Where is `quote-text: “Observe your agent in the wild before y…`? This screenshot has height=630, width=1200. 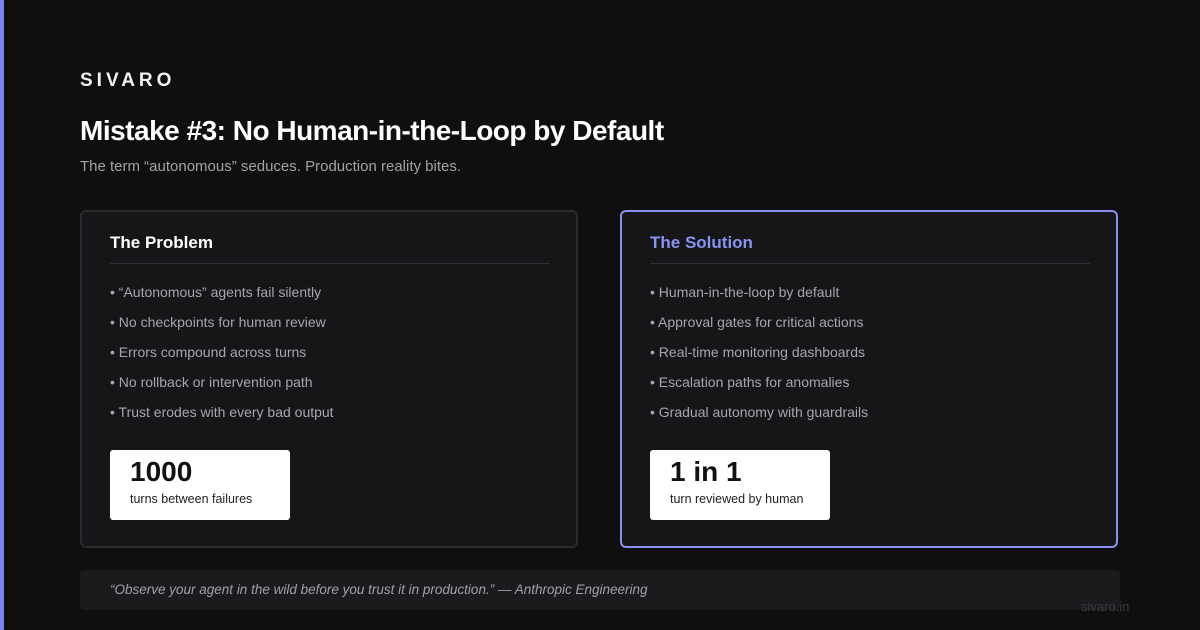 quote-text: “Observe your agent in the wild before y… is located at coordinates (379, 589).